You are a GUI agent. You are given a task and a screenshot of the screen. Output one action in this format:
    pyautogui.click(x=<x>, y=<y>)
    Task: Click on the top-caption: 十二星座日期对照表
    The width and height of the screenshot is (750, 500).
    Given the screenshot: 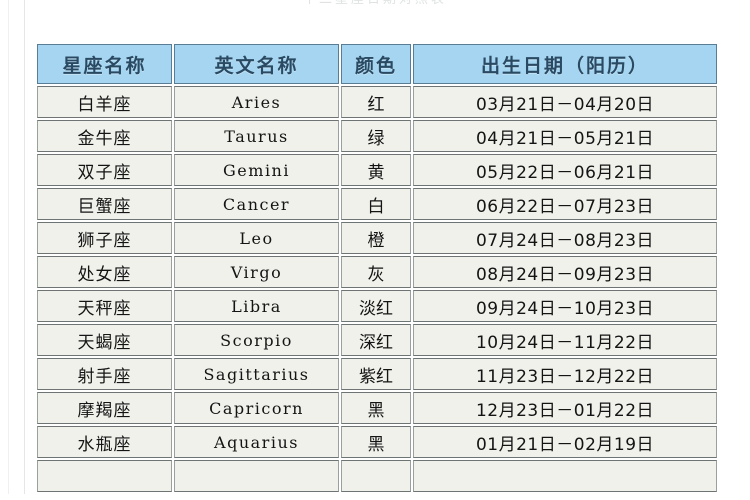 What is the action you would take?
    pyautogui.click(x=375, y=2)
    